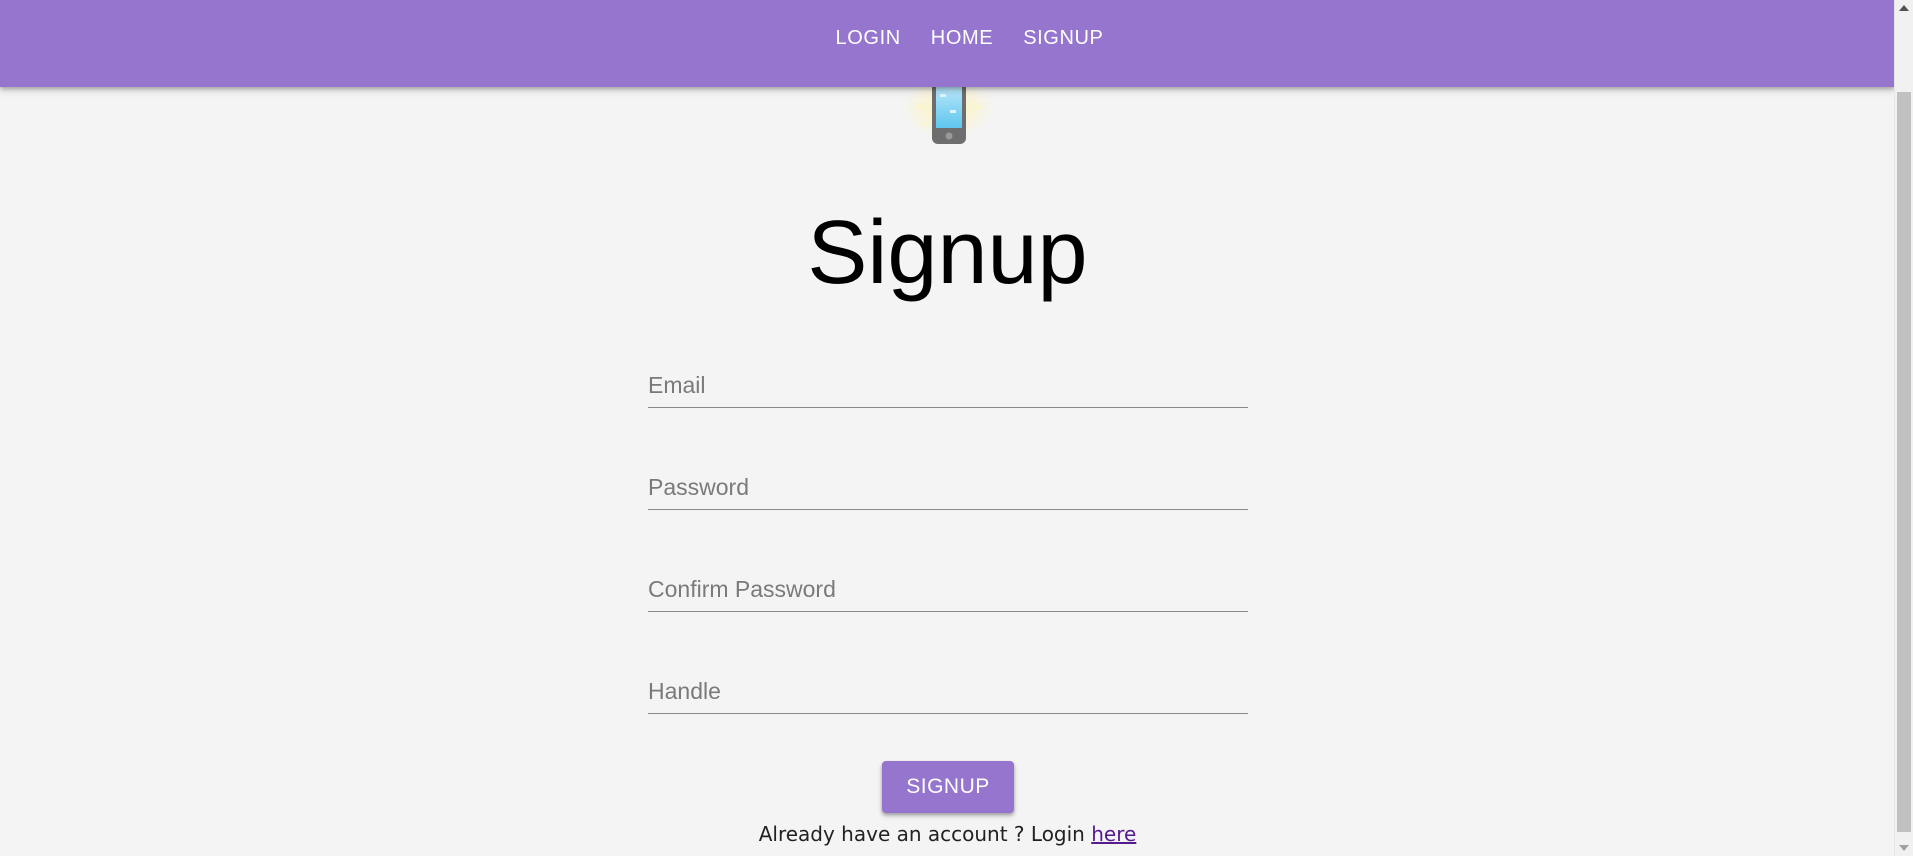 The image size is (1913, 856). What do you see at coordinates (948, 385) in the screenshot?
I see `email-field` at bounding box center [948, 385].